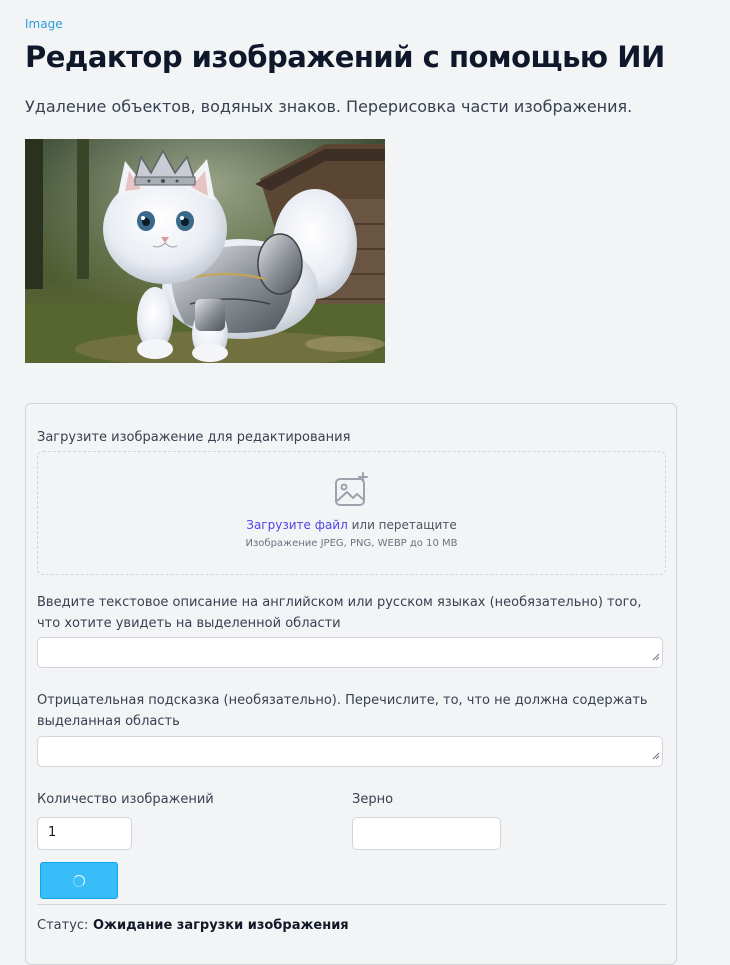  I want to click on status-value: Ожидание загрузки изображения, so click(221, 925).